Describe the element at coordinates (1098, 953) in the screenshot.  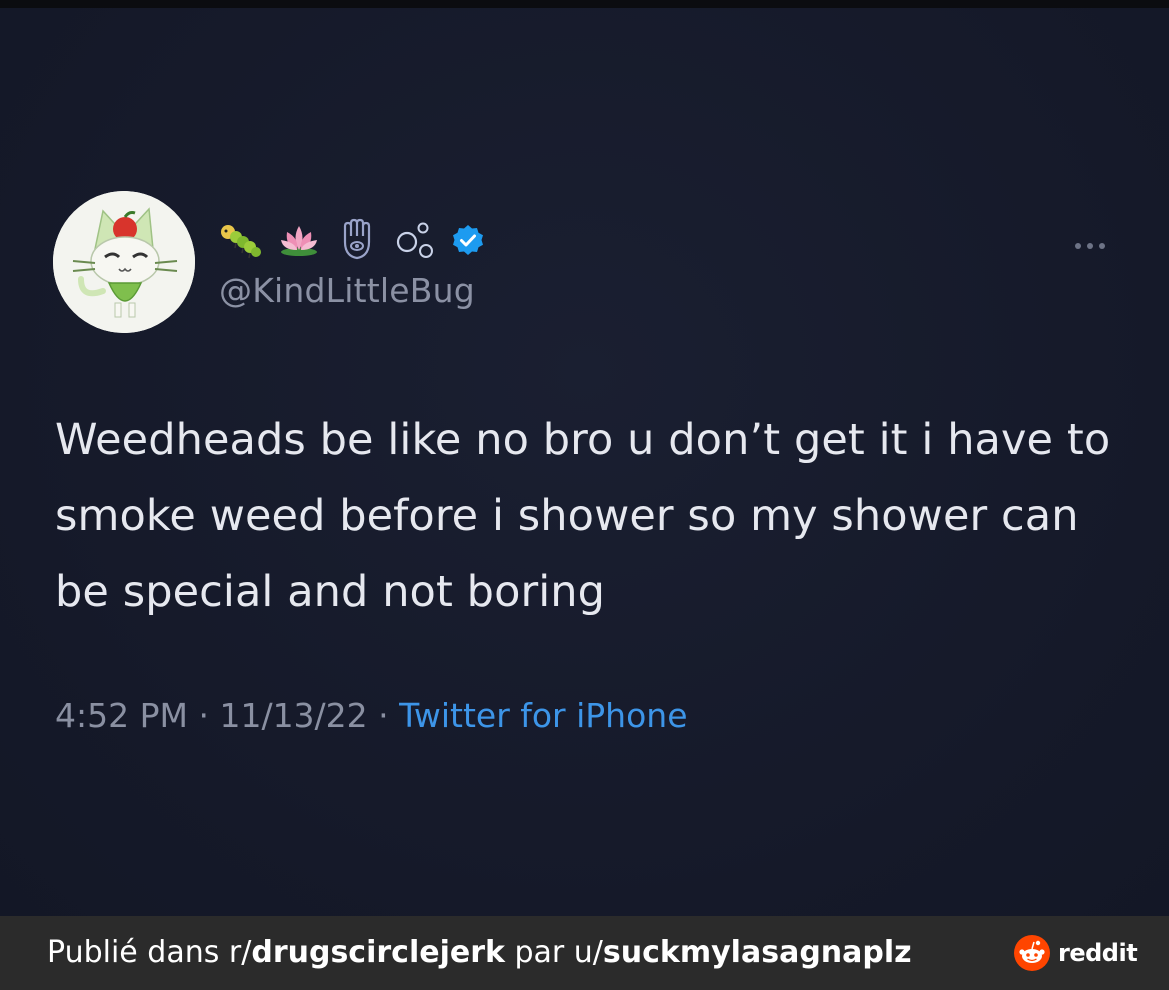
I see `reddit-wordmark: reddit` at that location.